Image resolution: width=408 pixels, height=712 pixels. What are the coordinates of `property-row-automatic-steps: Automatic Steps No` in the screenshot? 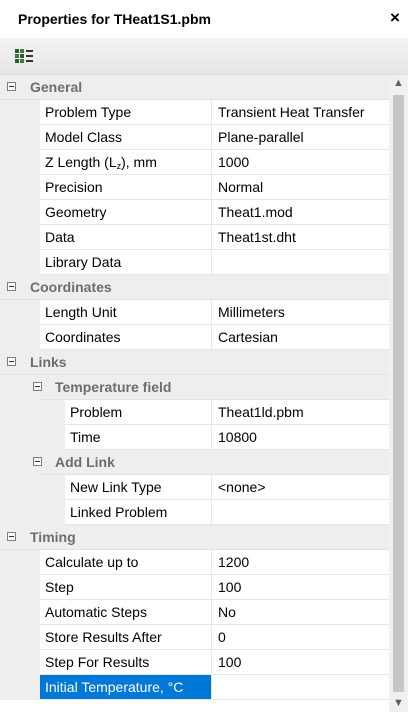 It's located at (194, 612).